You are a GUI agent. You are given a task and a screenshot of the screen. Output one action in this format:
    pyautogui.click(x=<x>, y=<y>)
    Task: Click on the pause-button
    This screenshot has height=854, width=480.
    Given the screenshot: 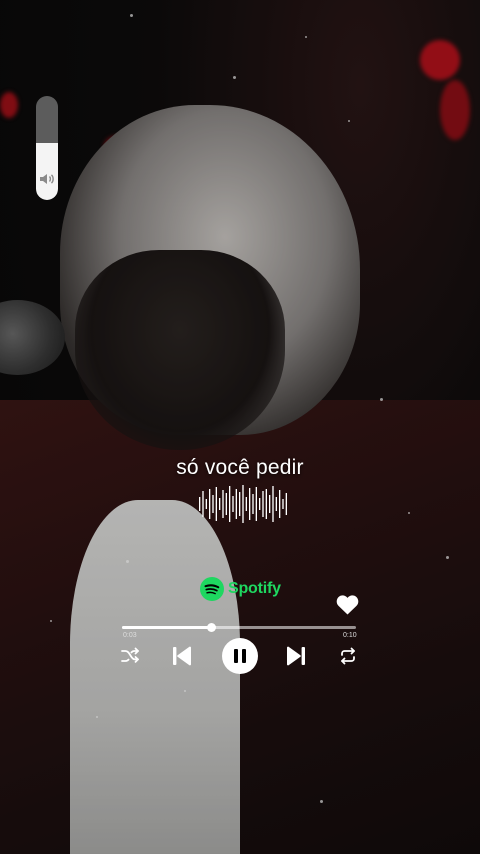 What is the action you would take?
    pyautogui.click(x=240, y=656)
    